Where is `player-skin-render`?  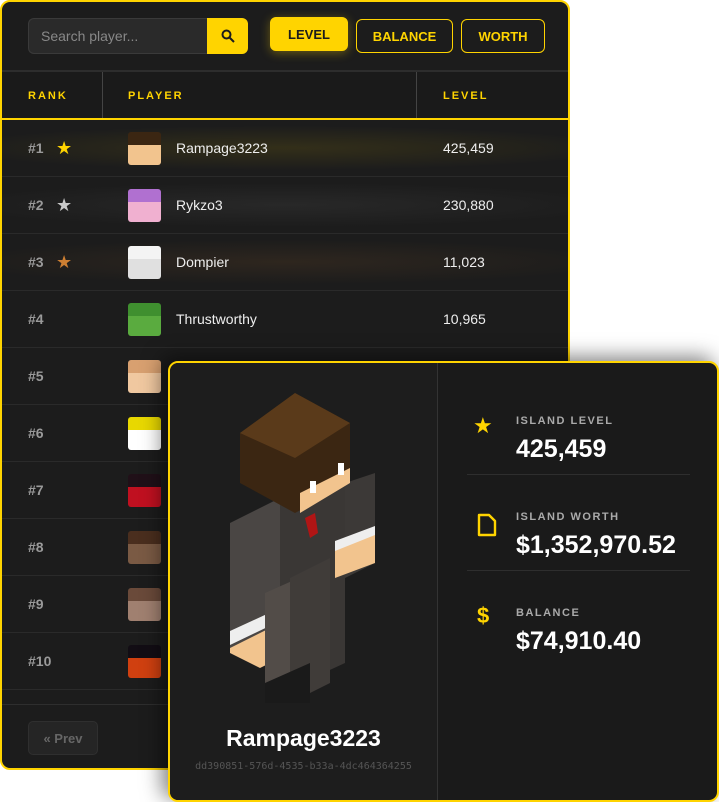 player-skin-render is located at coordinates (302, 548).